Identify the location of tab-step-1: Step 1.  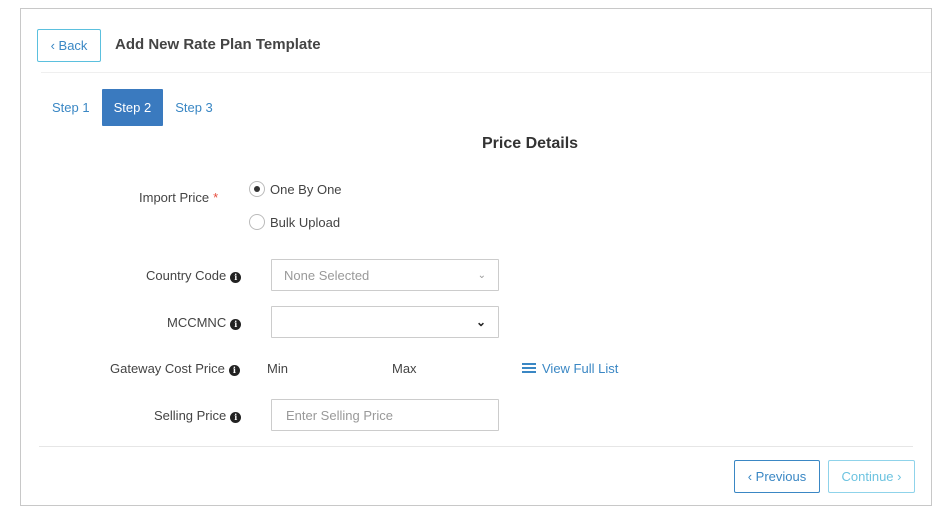
(71, 107).